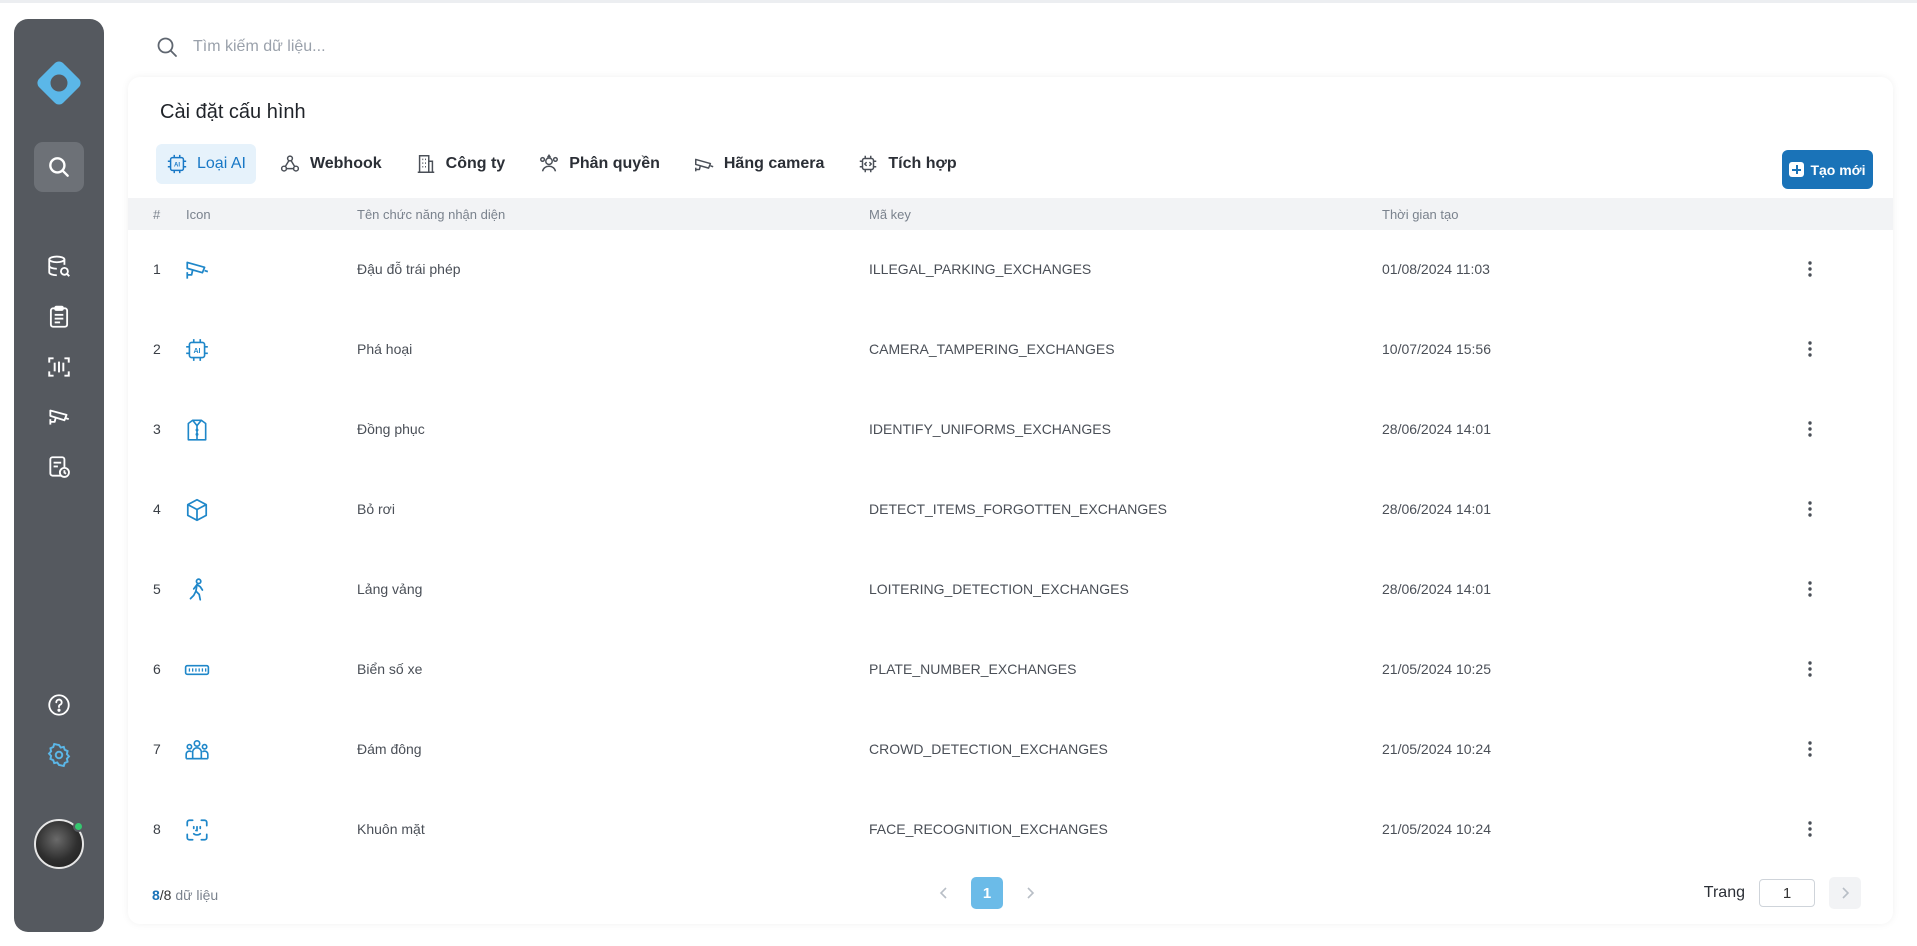  Describe the element at coordinates (1436, 349) in the screenshot. I see `row-created: 10/07/2024 15:56` at that location.